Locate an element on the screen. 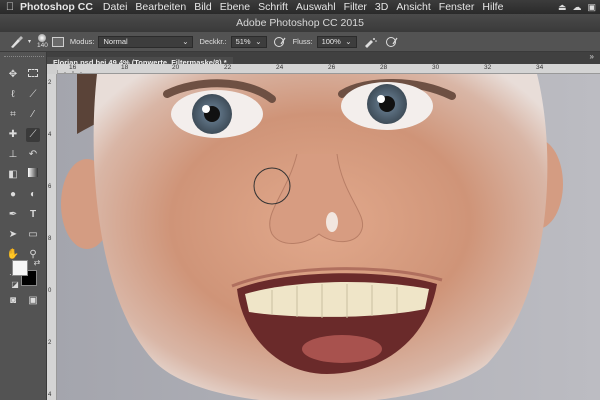  quick-selection-tool-icon: ⟋ is located at coordinates (33, 95).